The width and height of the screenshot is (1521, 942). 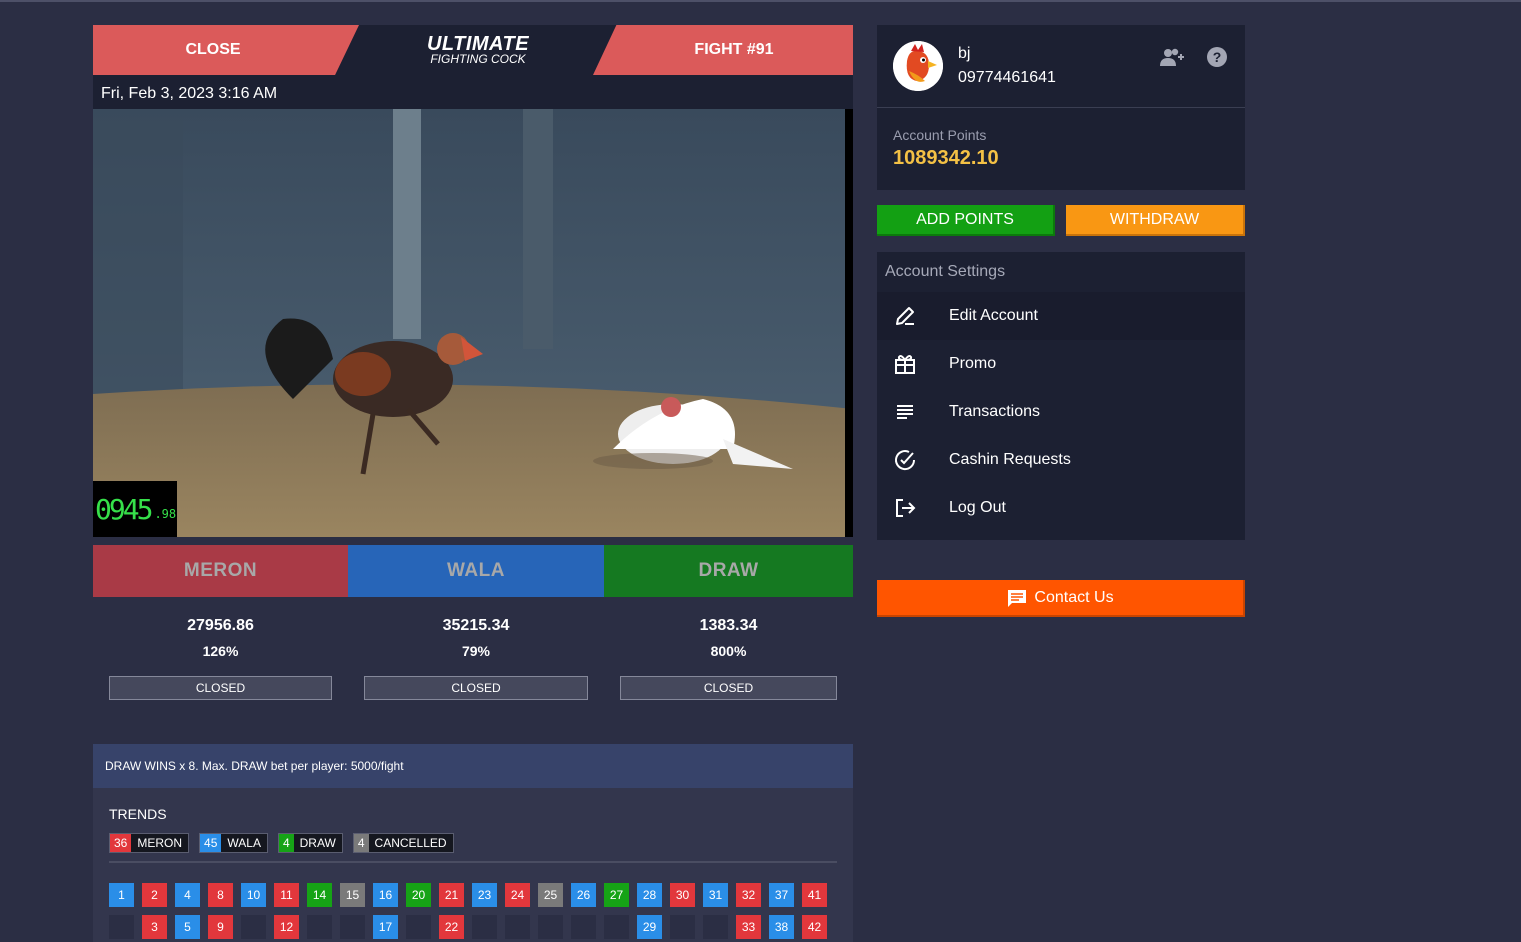 What do you see at coordinates (993, 315) in the screenshot?
I see `menu-label: Edit Account` at bounding box center [993, 315].